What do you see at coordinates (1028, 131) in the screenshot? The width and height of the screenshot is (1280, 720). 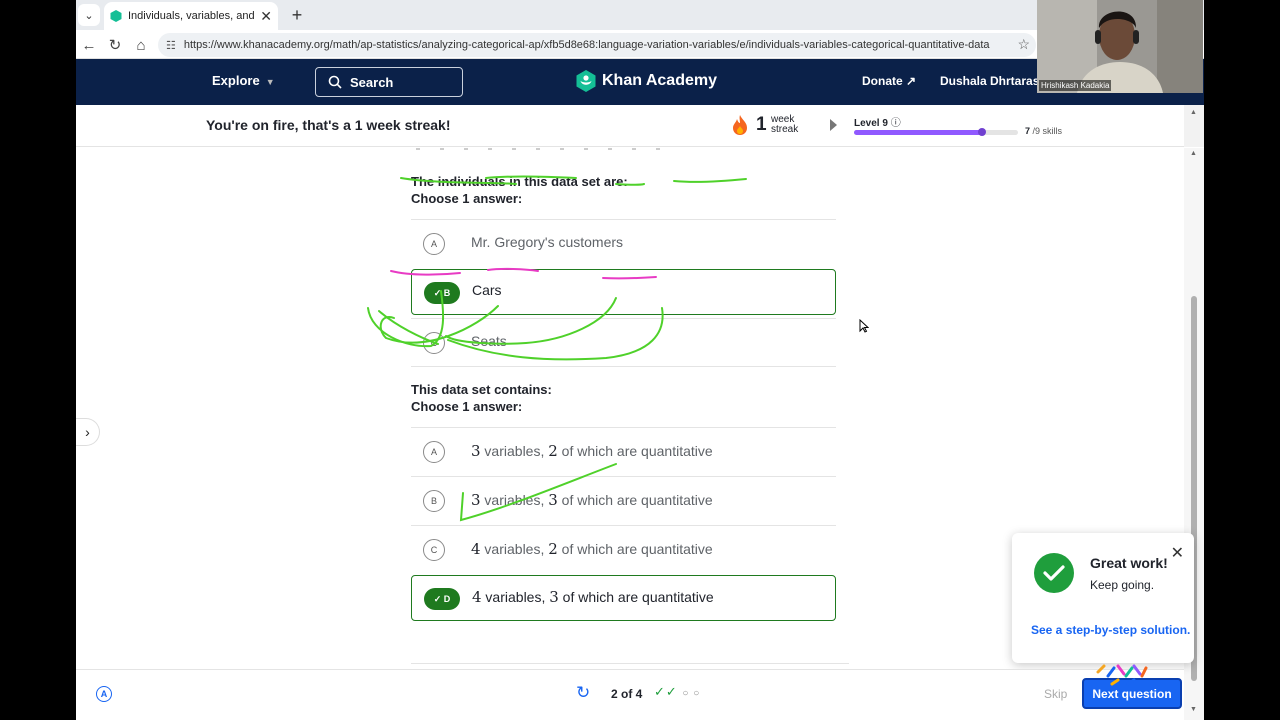 I see `skills-done: 7` at bounding box center [1028, 131].